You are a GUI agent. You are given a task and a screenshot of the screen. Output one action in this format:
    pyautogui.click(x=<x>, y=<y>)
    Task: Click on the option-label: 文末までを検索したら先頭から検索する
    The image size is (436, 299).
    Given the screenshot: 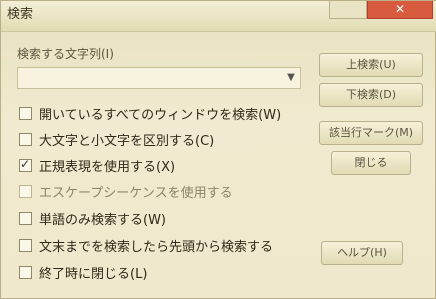 What is the action you would take?
    pyautogui.click(x=156, y=247)
    